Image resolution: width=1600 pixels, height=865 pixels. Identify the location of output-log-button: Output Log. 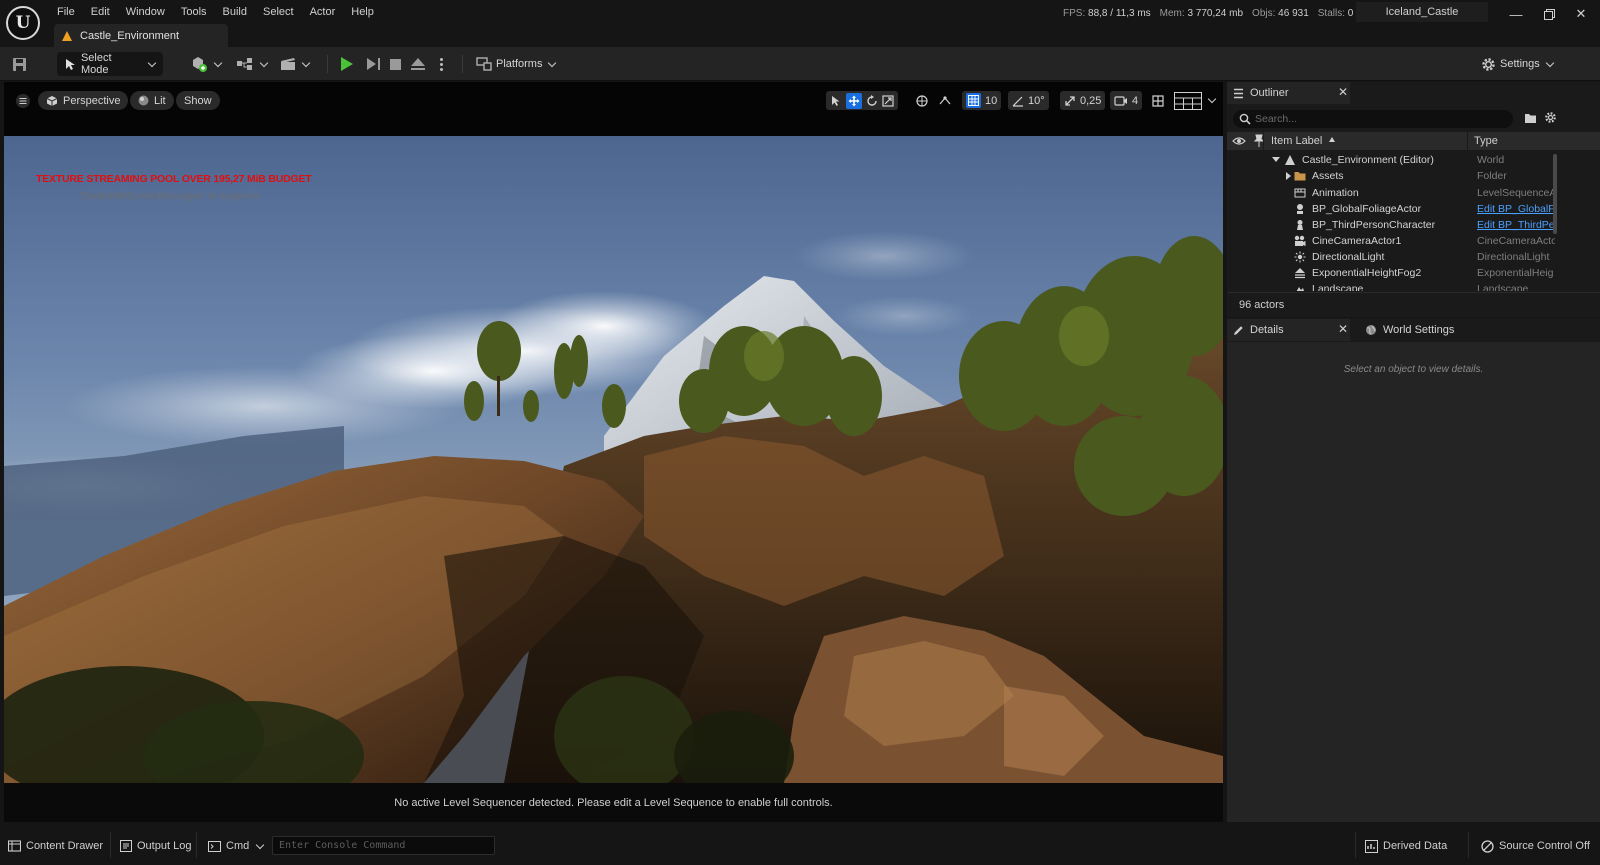
(155, 846).